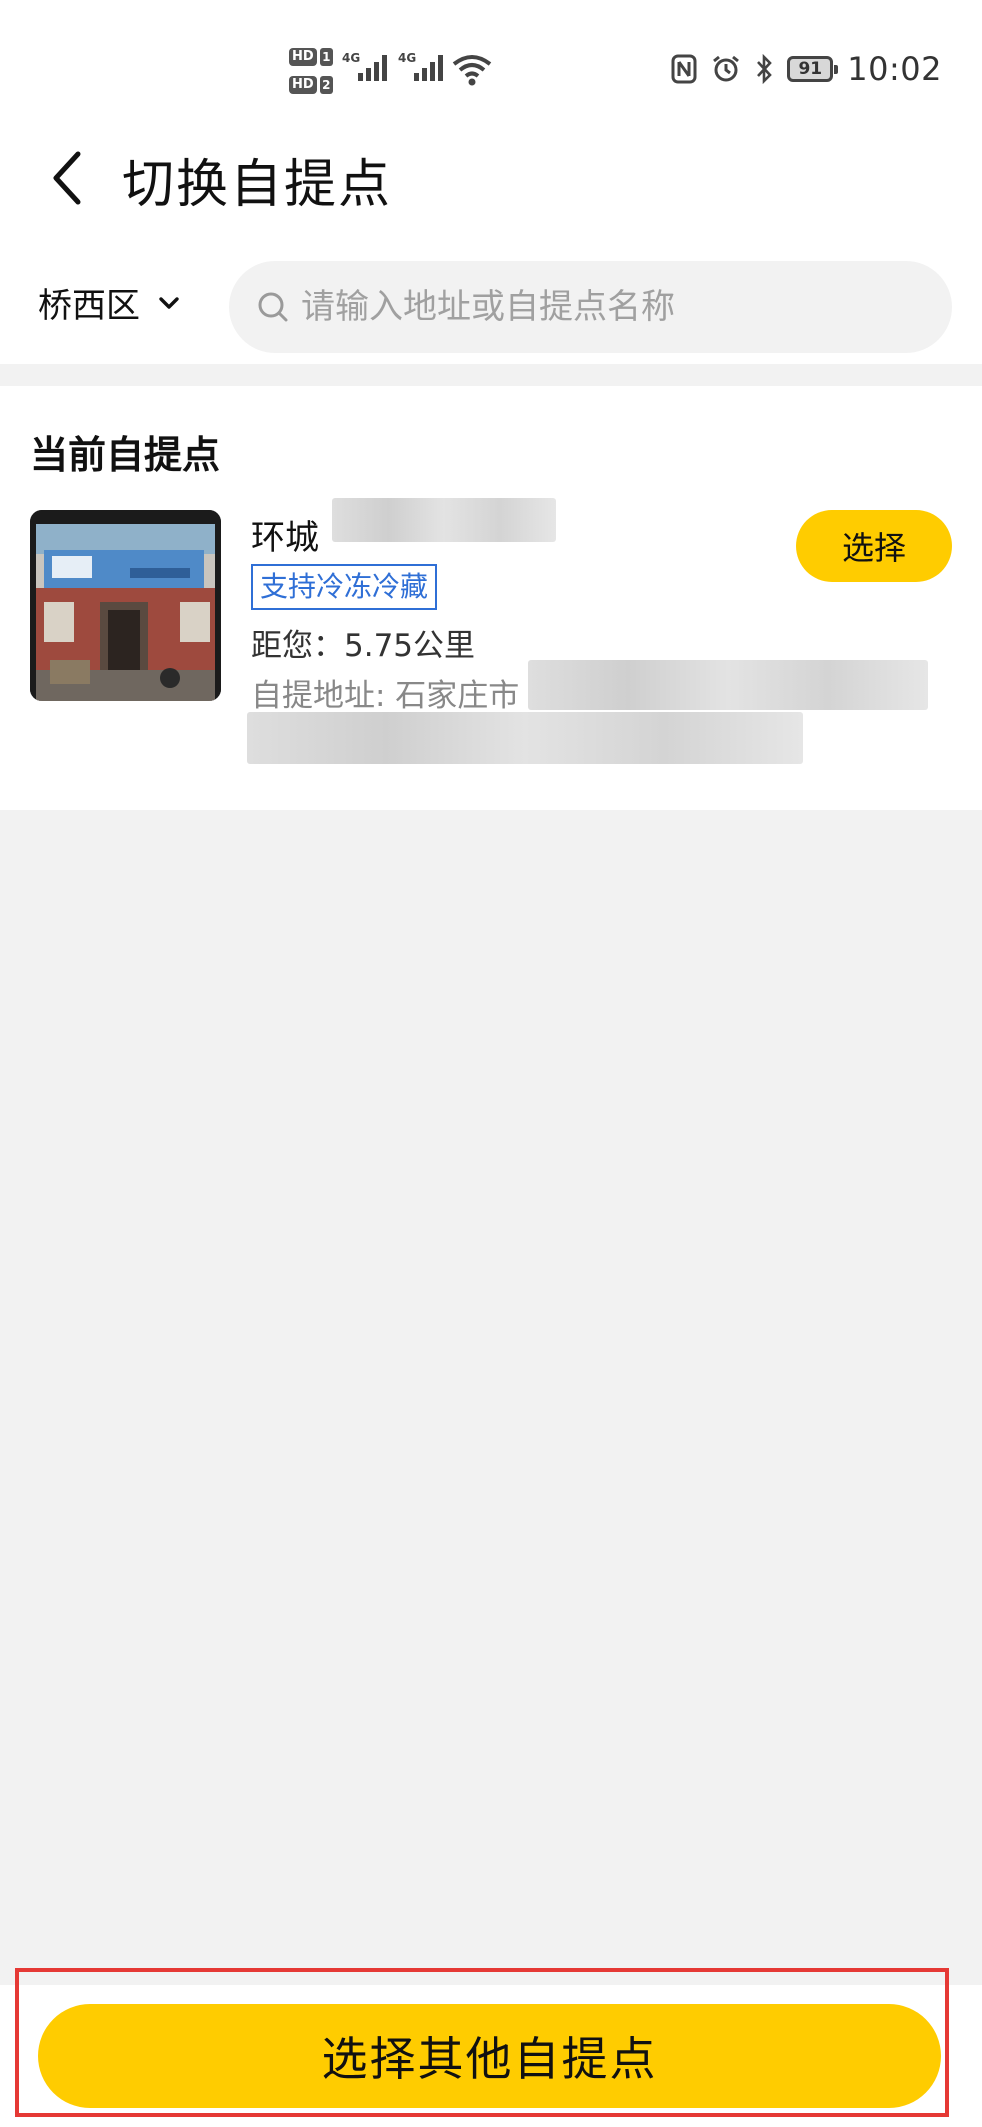  What do you see at coordinates (285, 538) in the screenshot?
I see `pickup-name: 环城` at bounding box center [285, 538].